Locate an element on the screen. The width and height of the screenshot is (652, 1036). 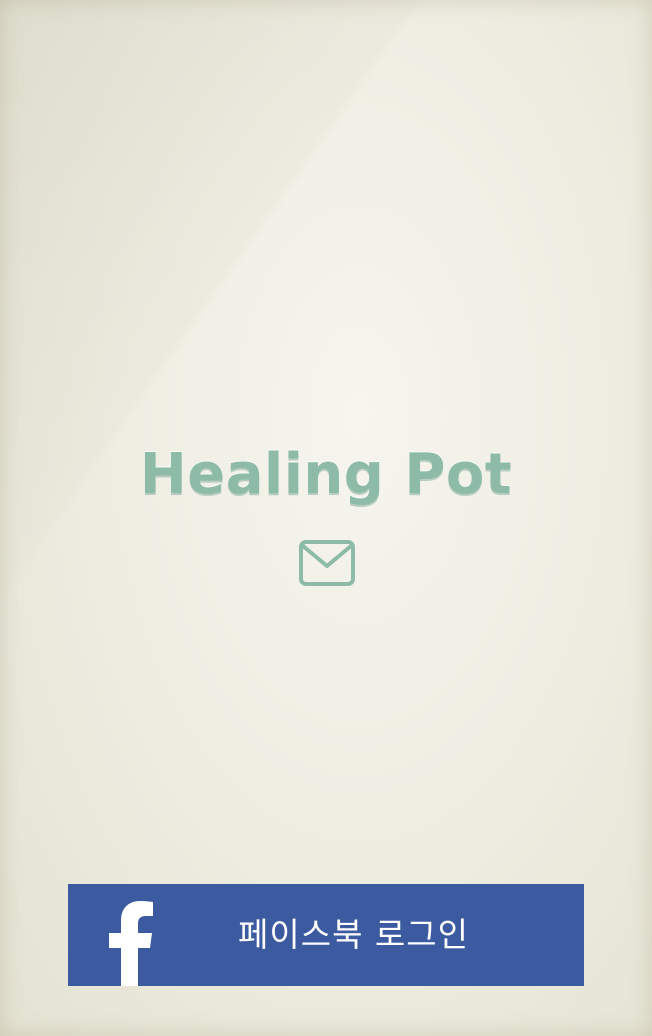
email-login-button is located at coordinates (327, 563).